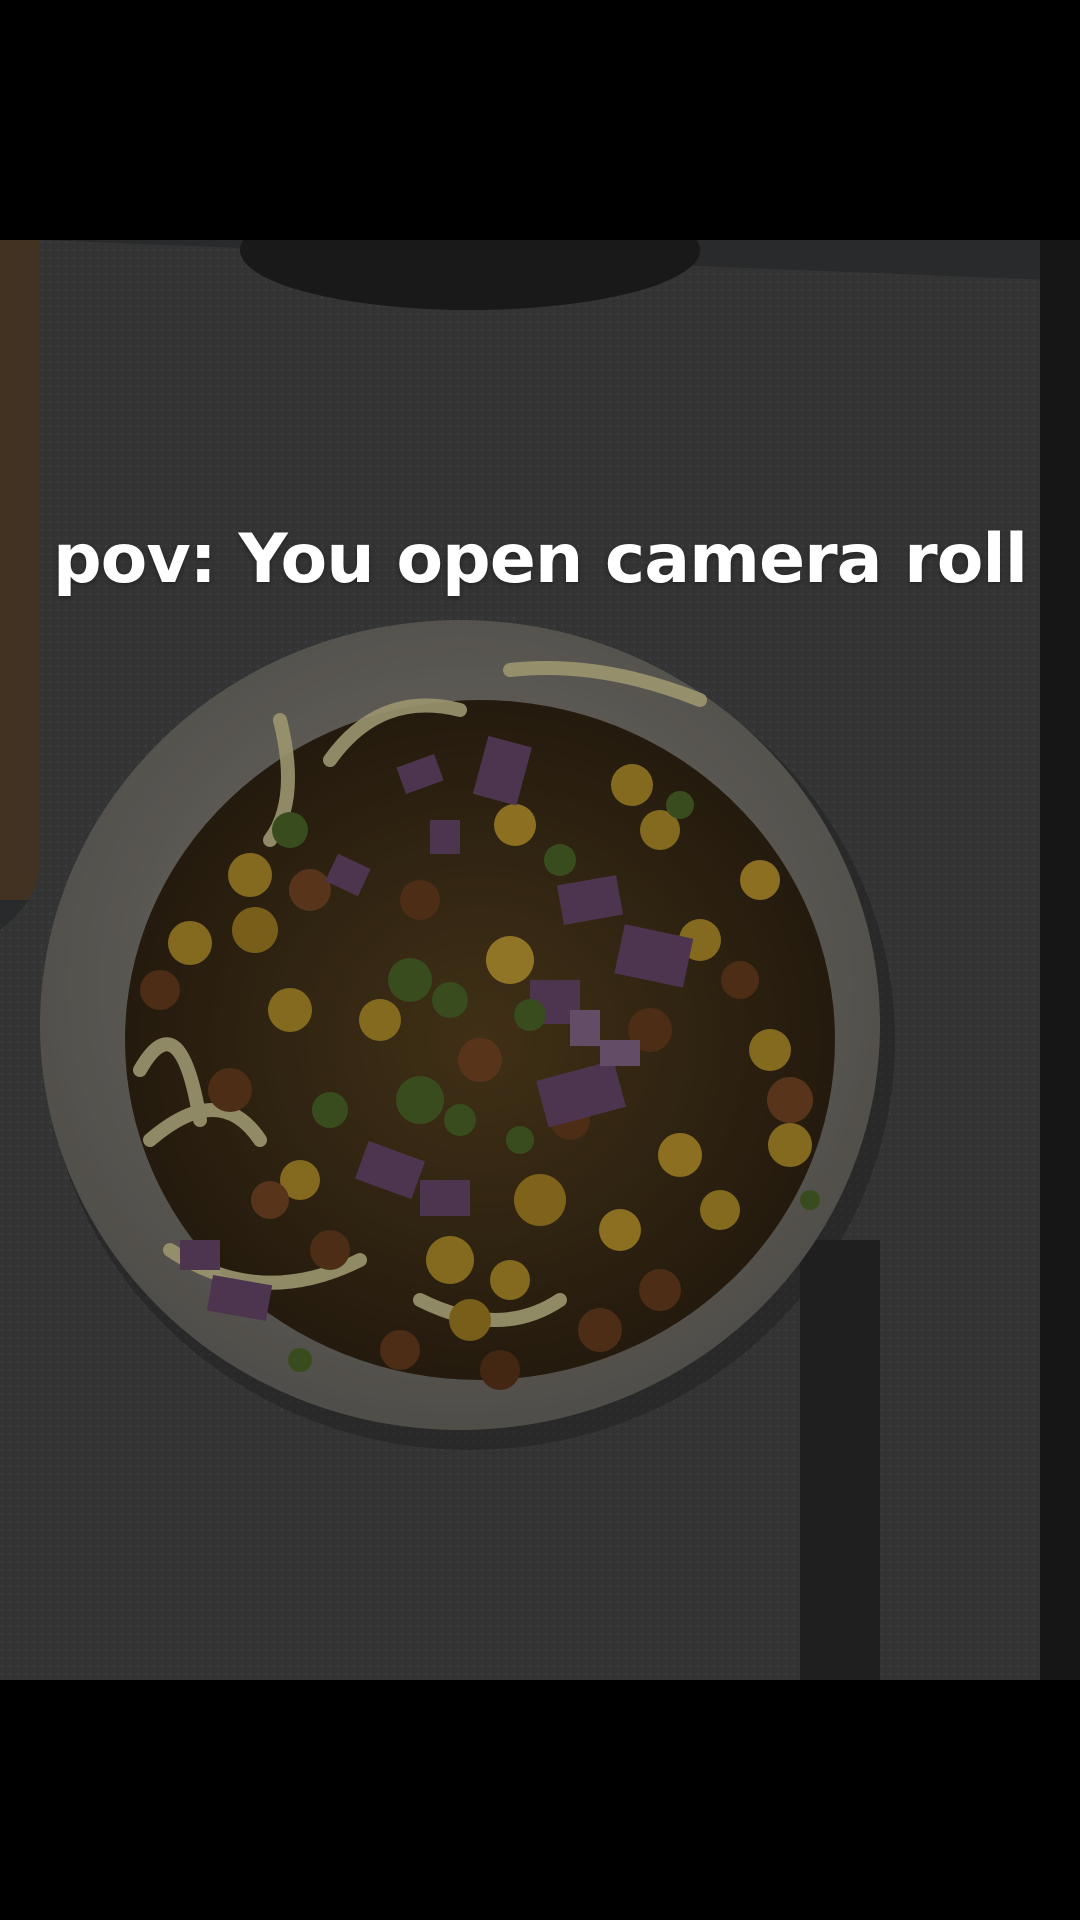 Image resolution: width=1080 pixels, height=1920 pixels. Describe the element at coordinates (840, 1460) in the screenshot. I see `towel-stripe` at that location.